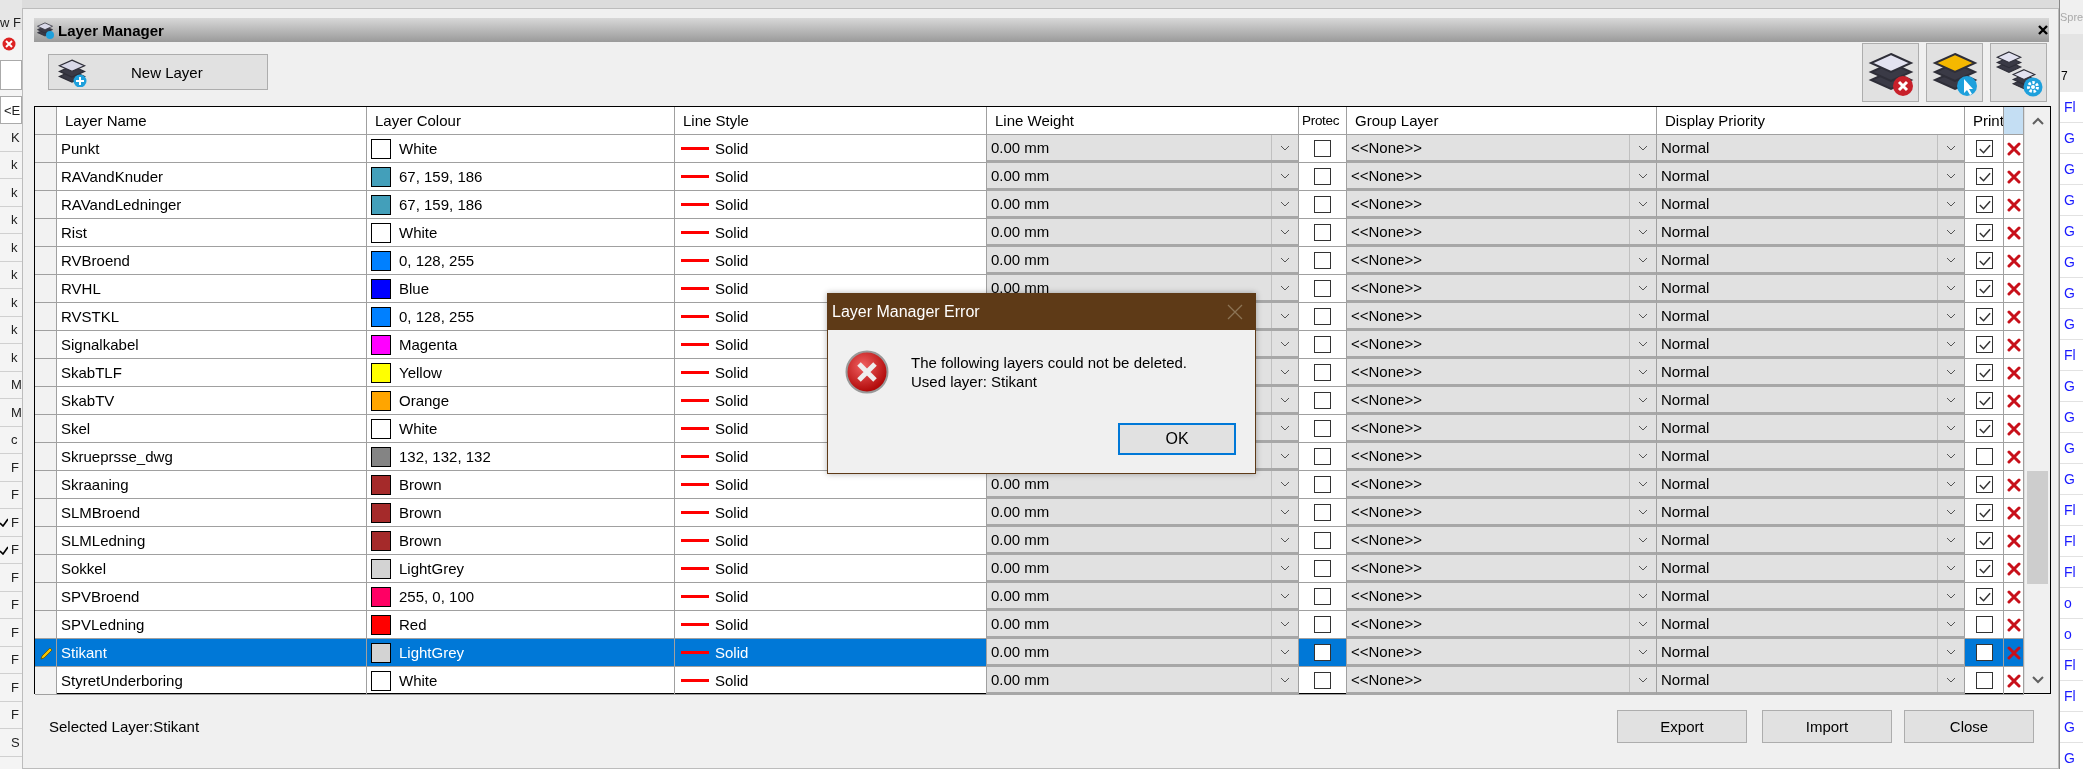 Image resolution: width=2083 pixels, height=769 pixels. What do you see at coordinates (11, 75) in the screenshot?
I see `input-field` at bounding box center [11, 75].